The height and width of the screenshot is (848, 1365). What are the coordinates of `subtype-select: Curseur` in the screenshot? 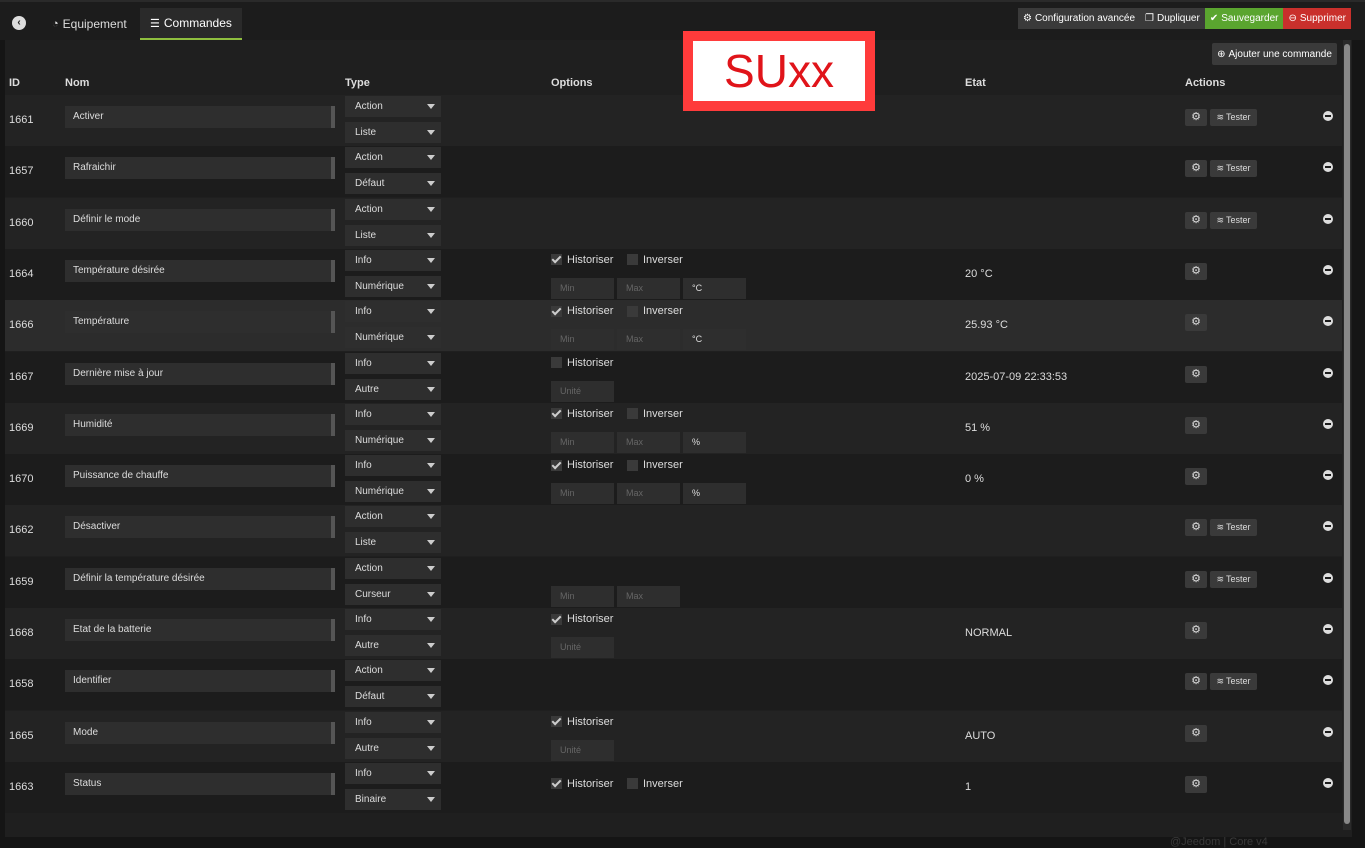 It's located at (393, 594).